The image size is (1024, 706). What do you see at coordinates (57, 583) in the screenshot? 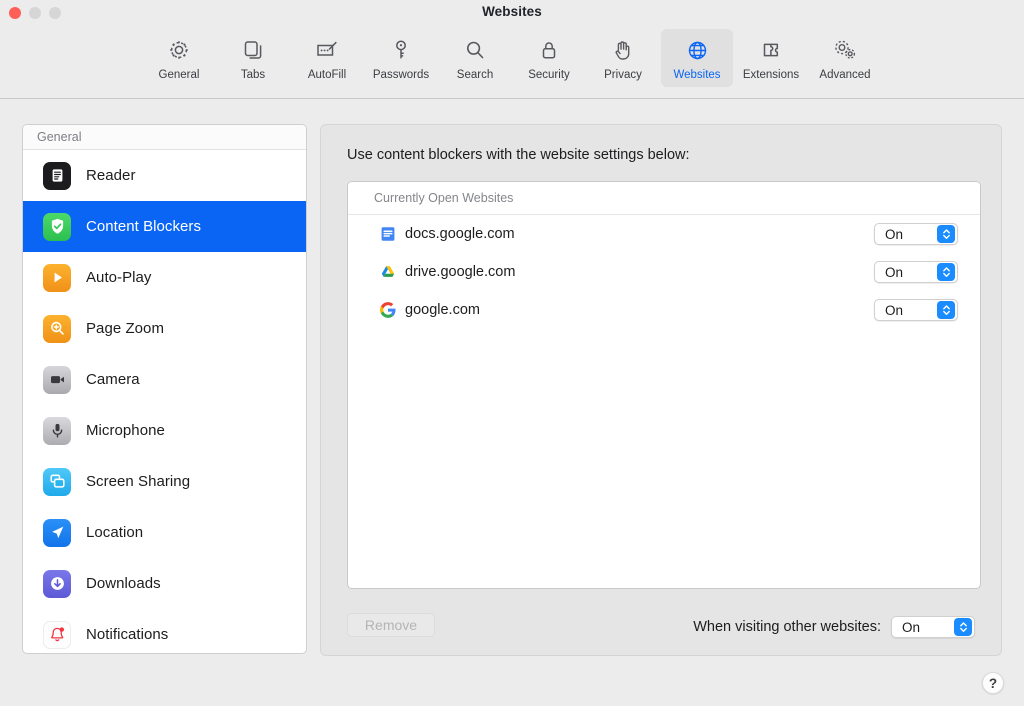
I see `download-icon` at bounding box center [57, 583].